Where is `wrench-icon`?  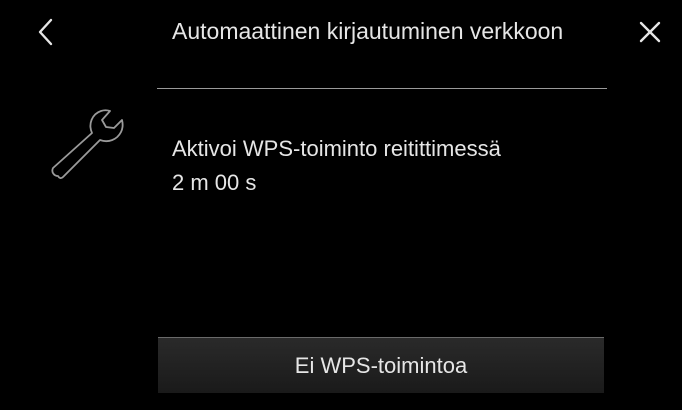
wrench-icon is located at coordinates (87, 144).